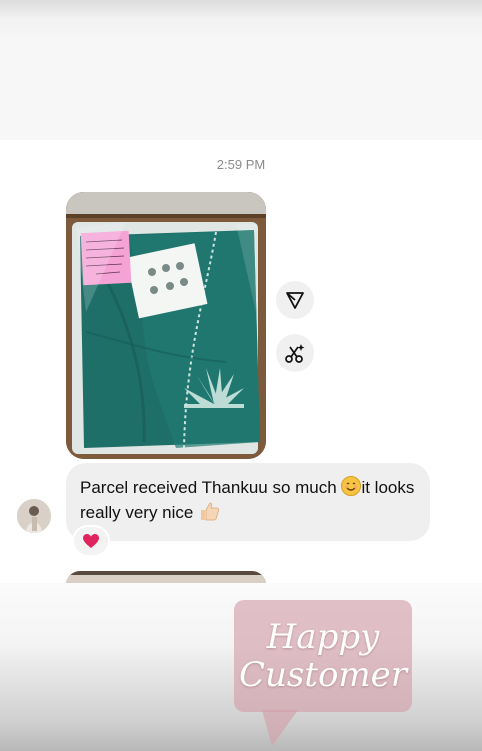 The image size is (482, 751). I want to click on red-heart-icon, so click(91, 541).